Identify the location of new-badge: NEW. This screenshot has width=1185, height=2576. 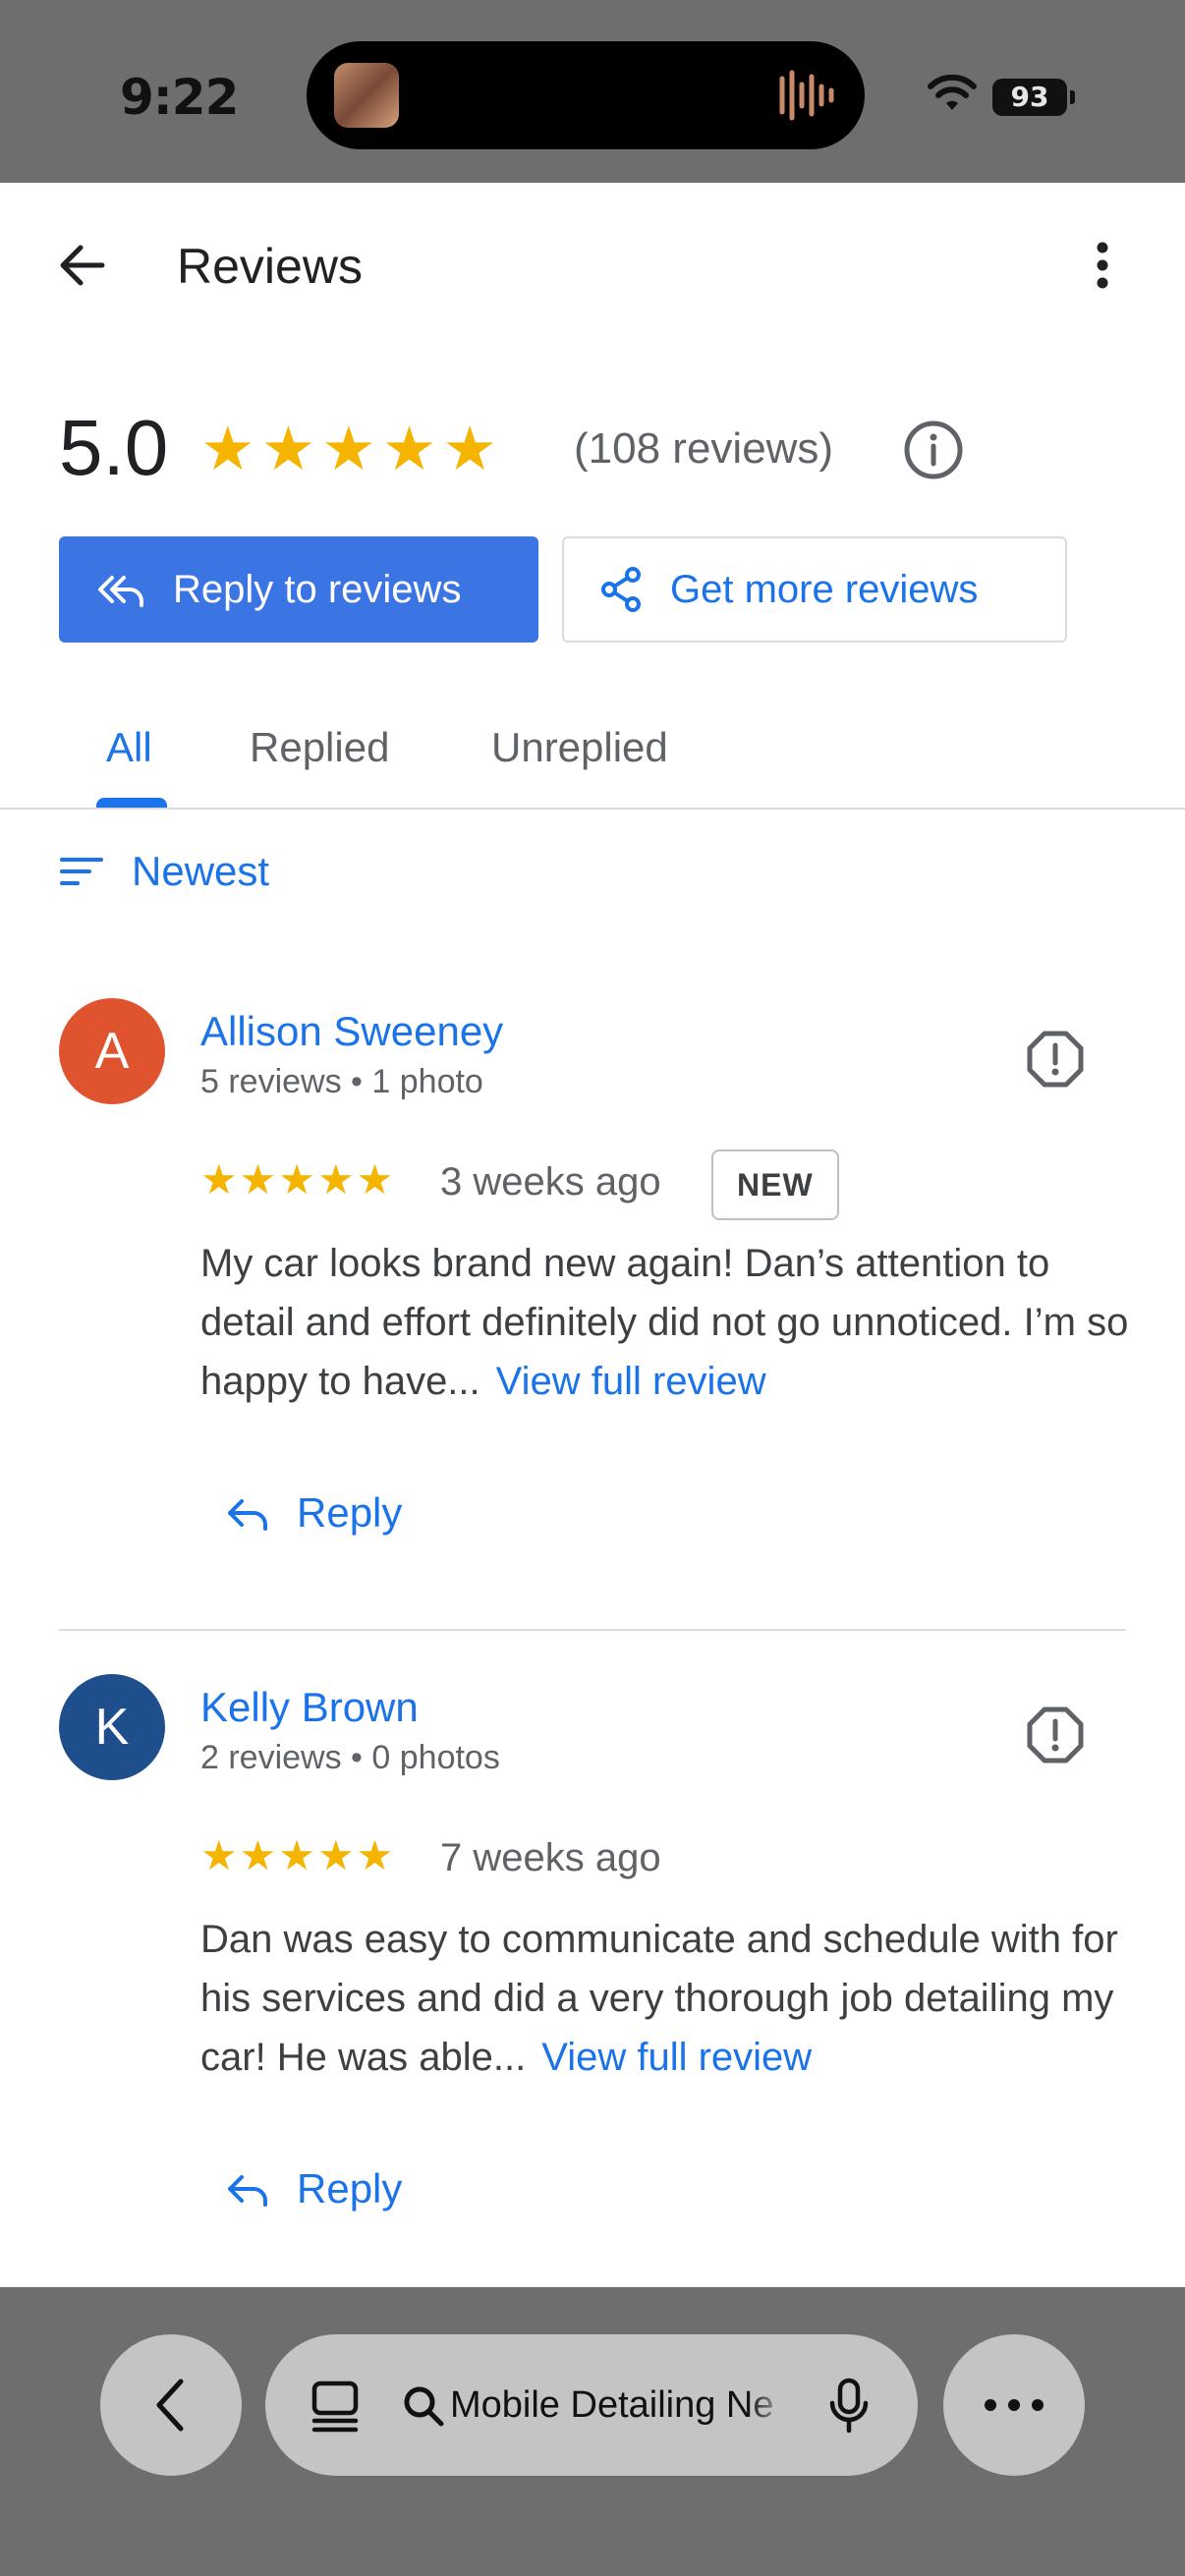
(775, 1184).